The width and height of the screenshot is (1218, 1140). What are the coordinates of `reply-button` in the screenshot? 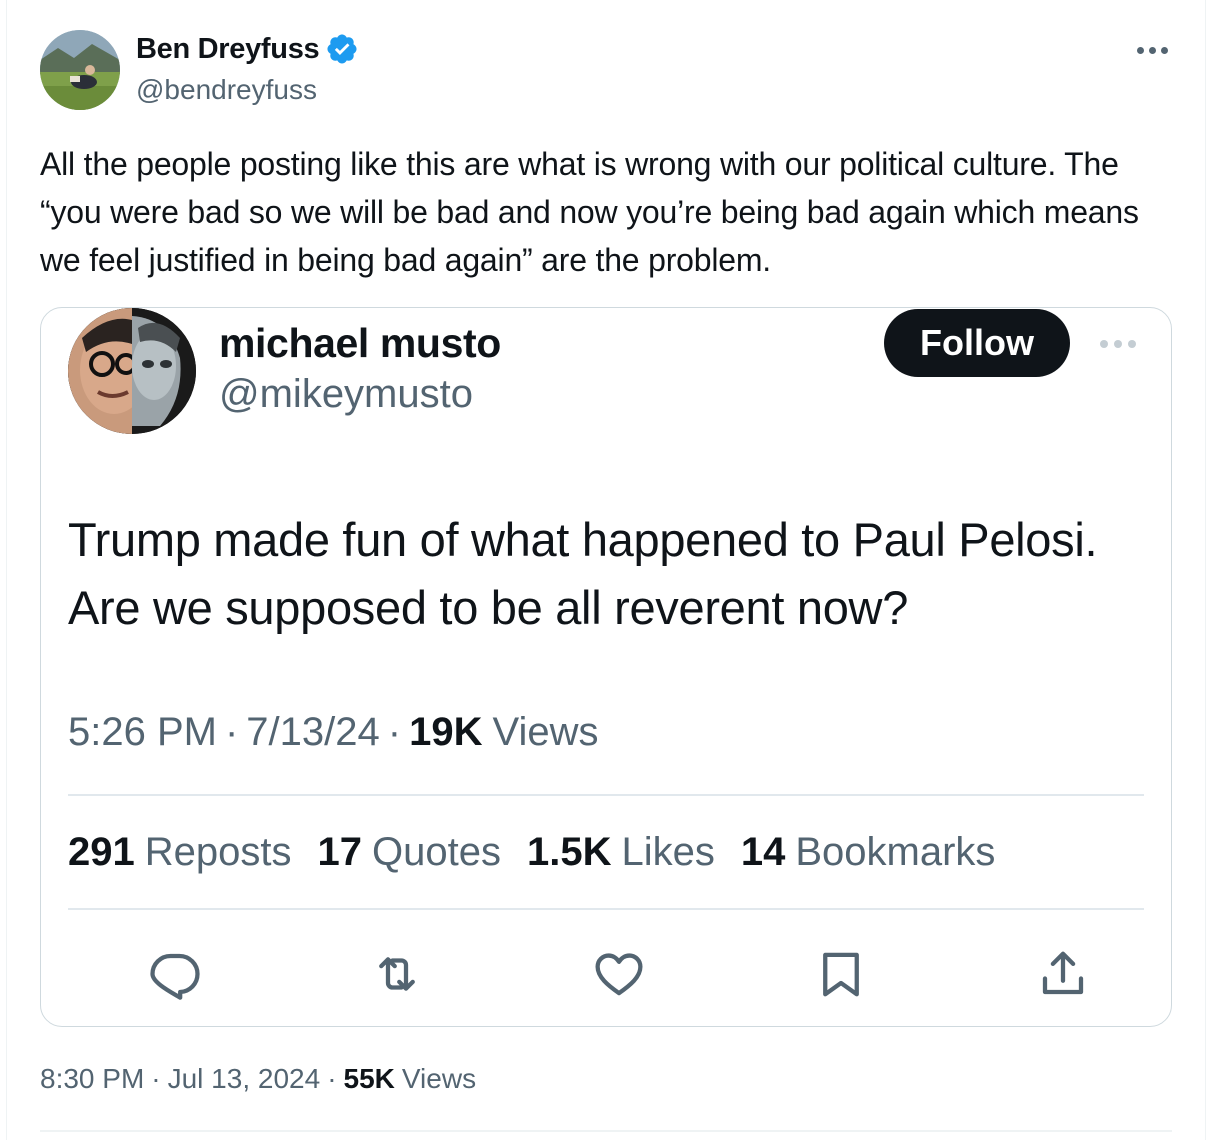 It's located at (175, 974).